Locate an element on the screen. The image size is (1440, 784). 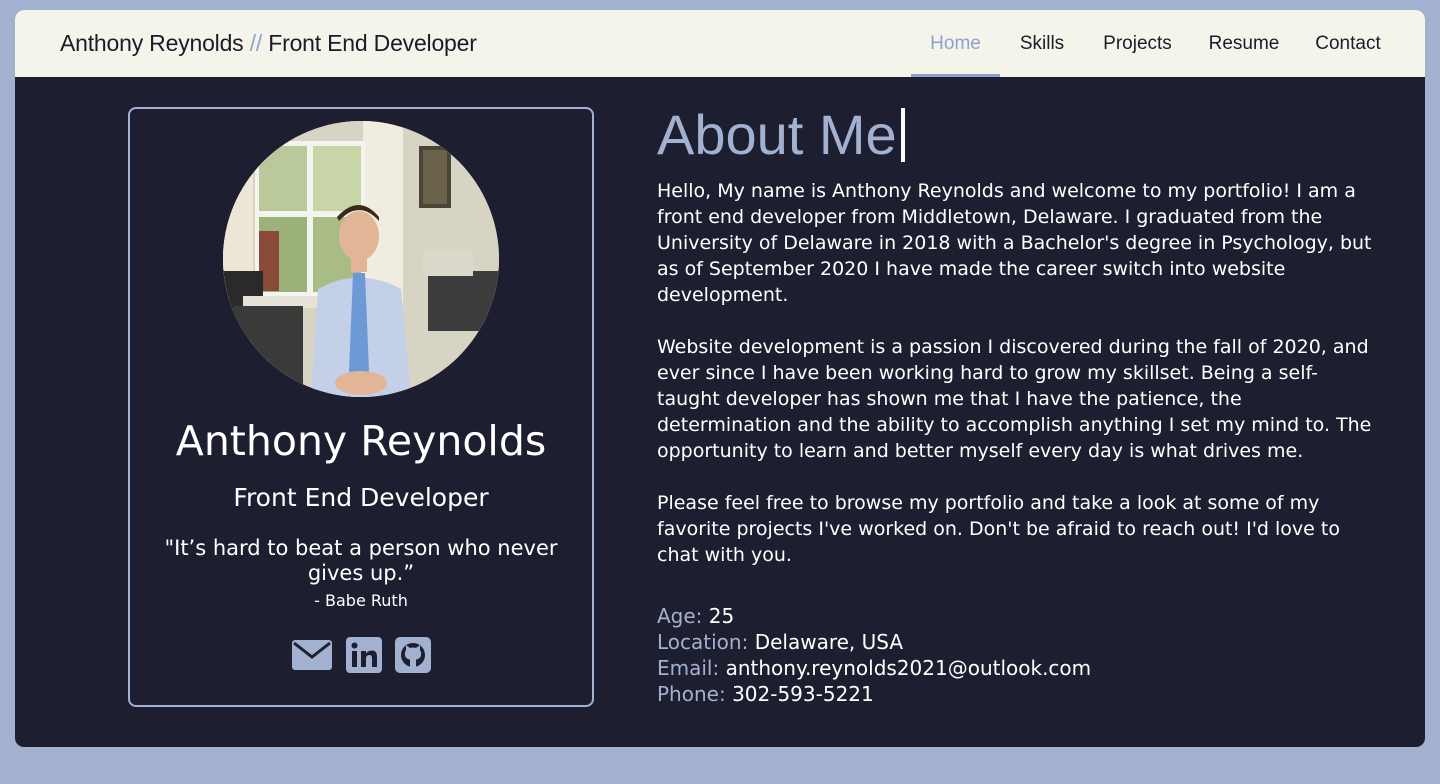
info-age: Age: 25 is located at coordinates (695, 616).